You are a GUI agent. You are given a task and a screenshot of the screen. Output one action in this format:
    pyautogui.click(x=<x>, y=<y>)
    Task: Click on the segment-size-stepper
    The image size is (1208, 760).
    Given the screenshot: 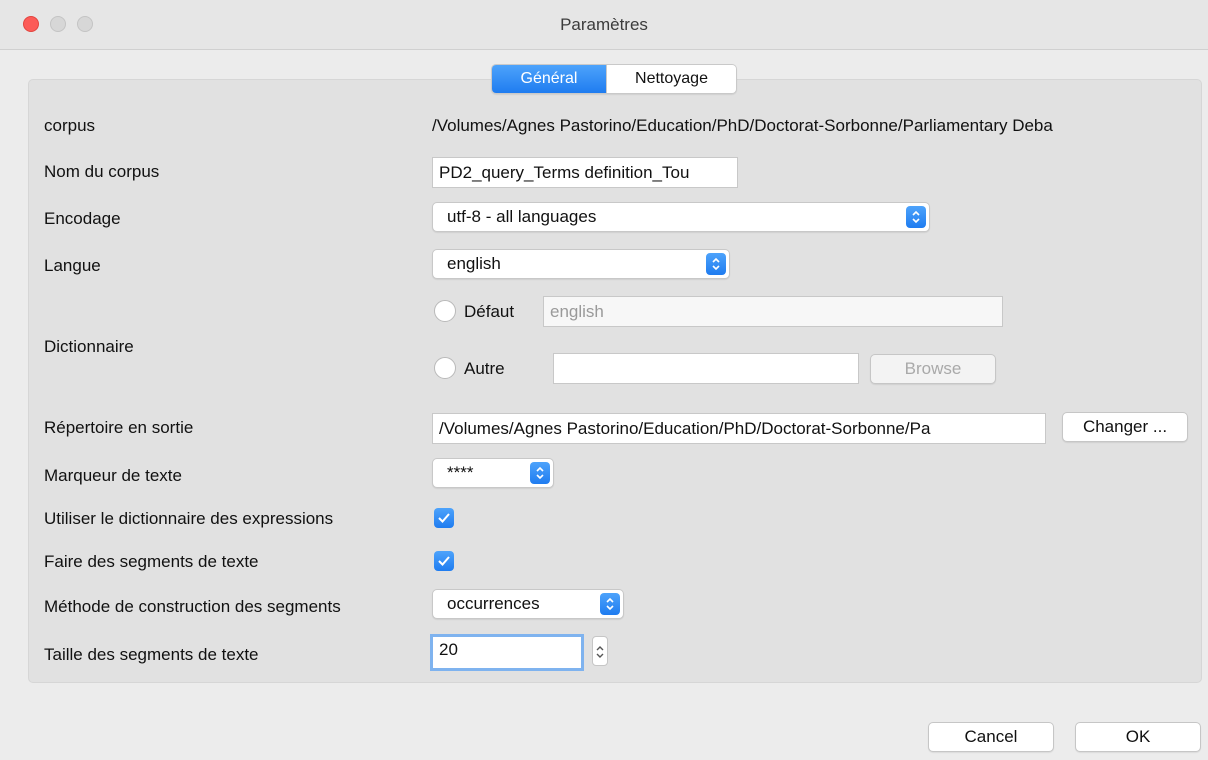 What is the action you would take?
    pyautogui.click(x=600, y=651)
    